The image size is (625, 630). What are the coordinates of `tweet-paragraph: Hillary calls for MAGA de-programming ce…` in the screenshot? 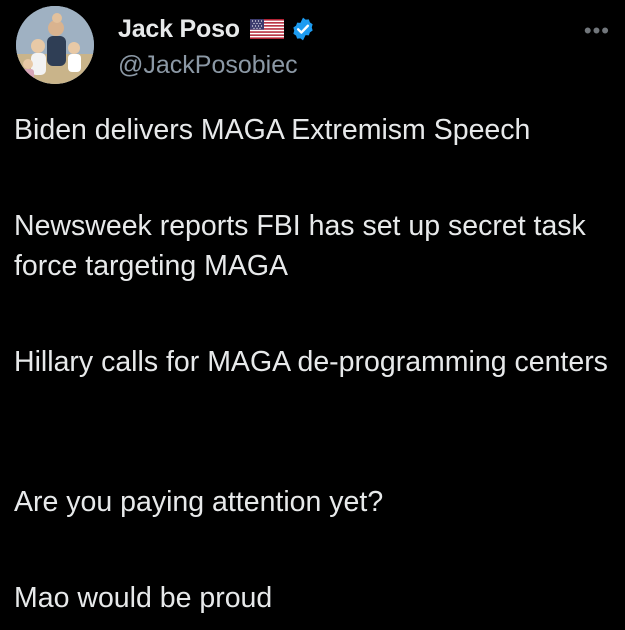 It's located at (311, 362).